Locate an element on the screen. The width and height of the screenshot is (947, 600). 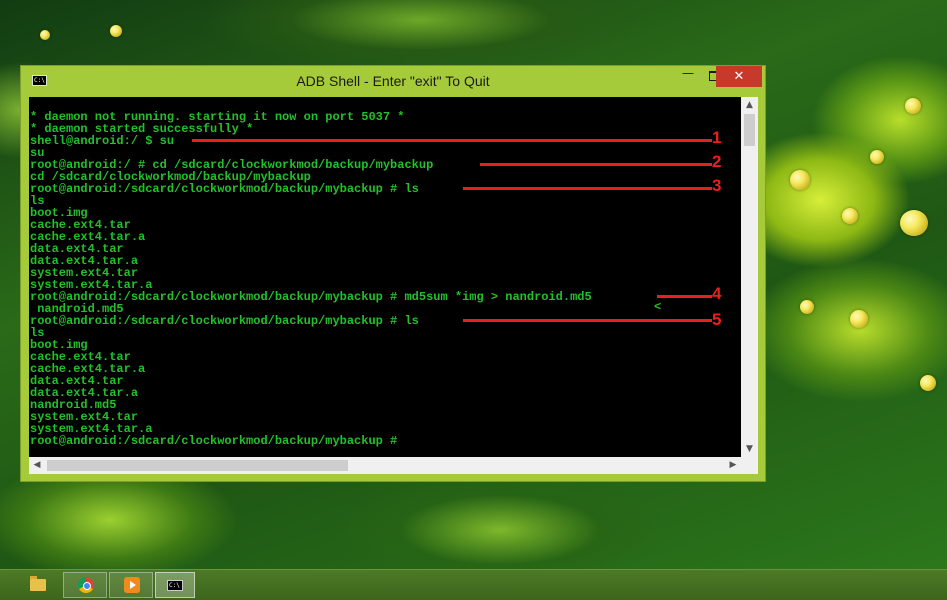
media-player-icon is located at coordinates (132, 585).